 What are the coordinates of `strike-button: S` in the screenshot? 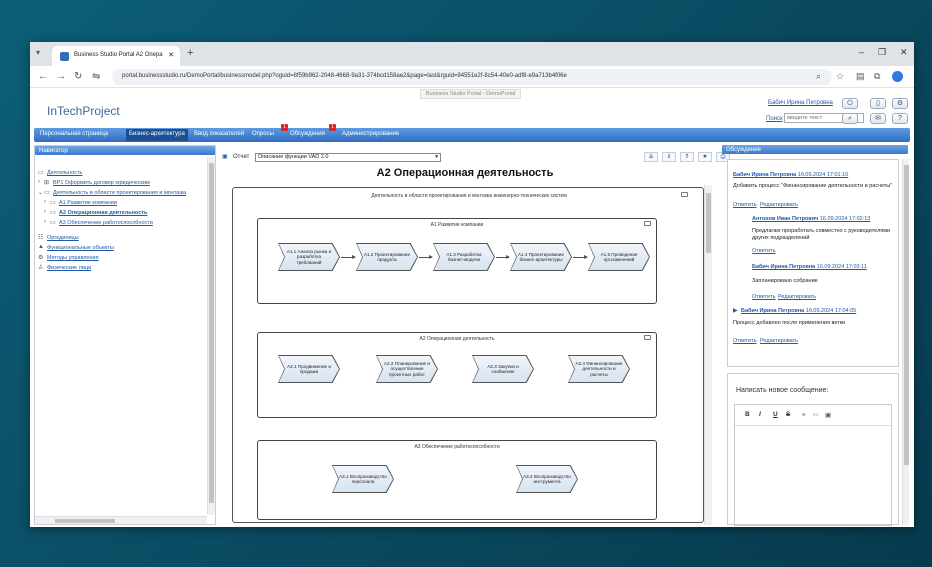 It's located at (788, 414).